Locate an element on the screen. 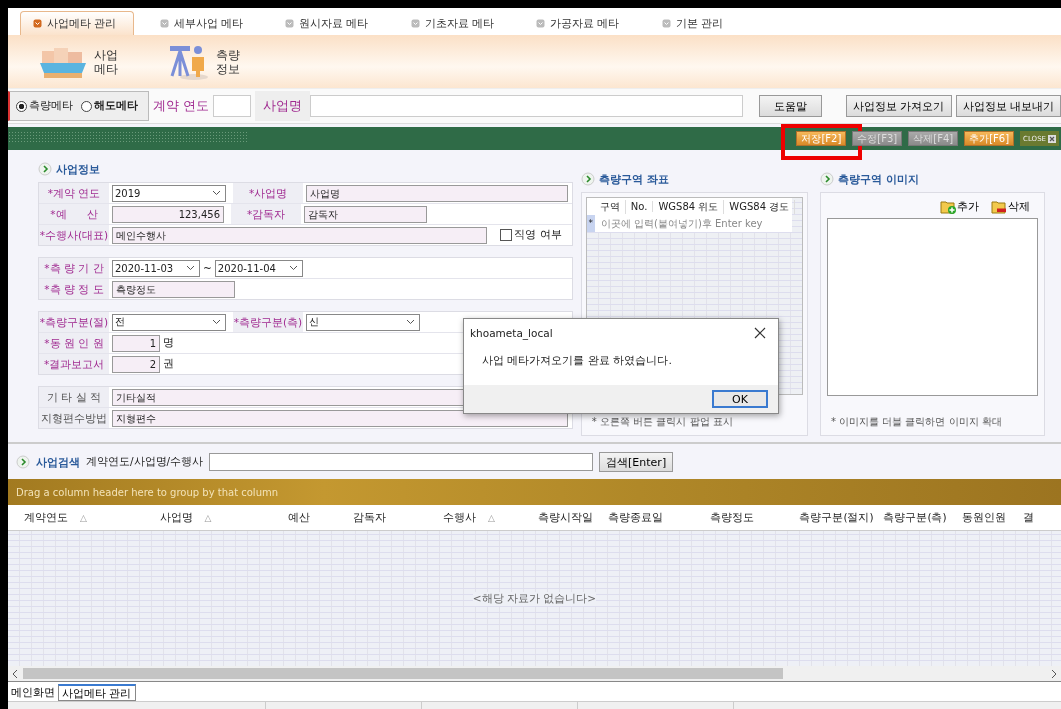  toolbar-button: 사업정보 가져오기 is located at coordinates (899, 106).